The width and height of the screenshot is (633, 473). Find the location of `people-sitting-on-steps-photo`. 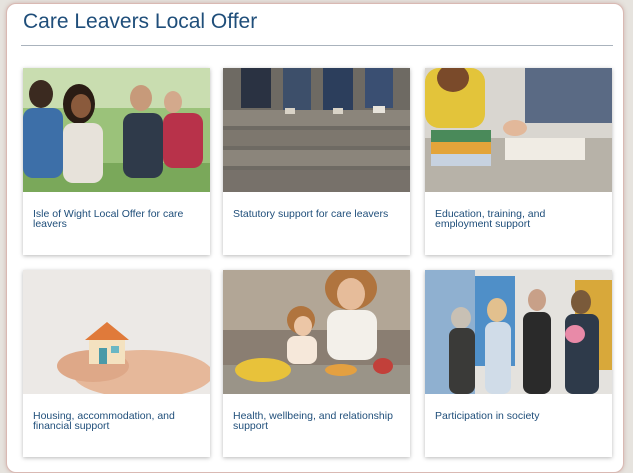

people-sitting-on-steps-photo is located at coordinates (316, 130).